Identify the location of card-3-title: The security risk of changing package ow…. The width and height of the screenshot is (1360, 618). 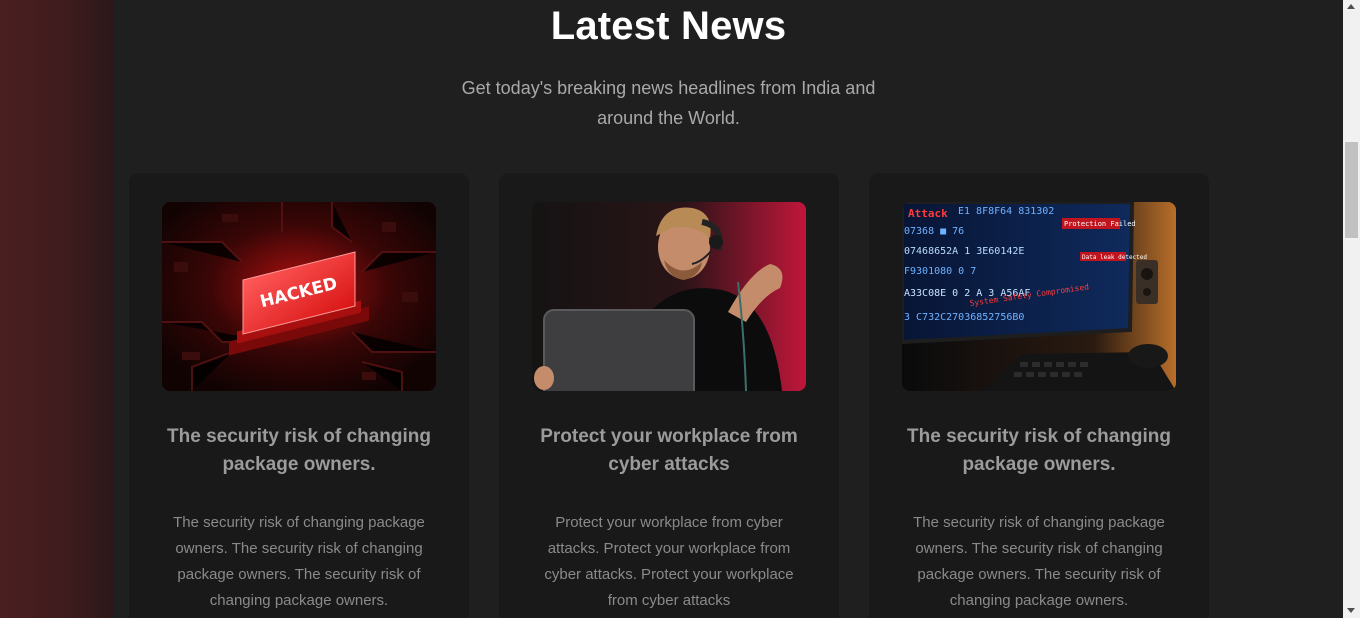
(1039, 451).